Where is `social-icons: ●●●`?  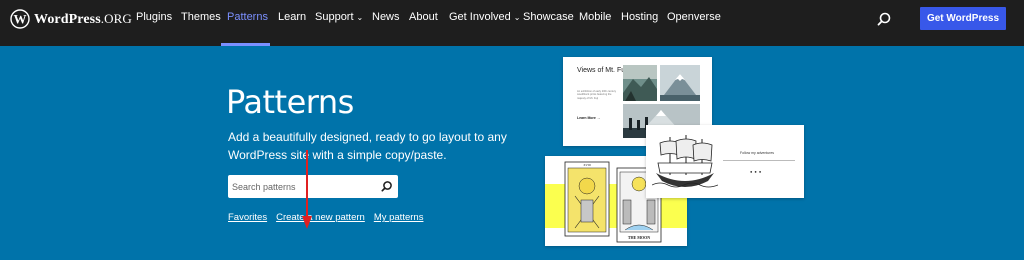
social-icons: ●●● is located at coordinates (757, 171).